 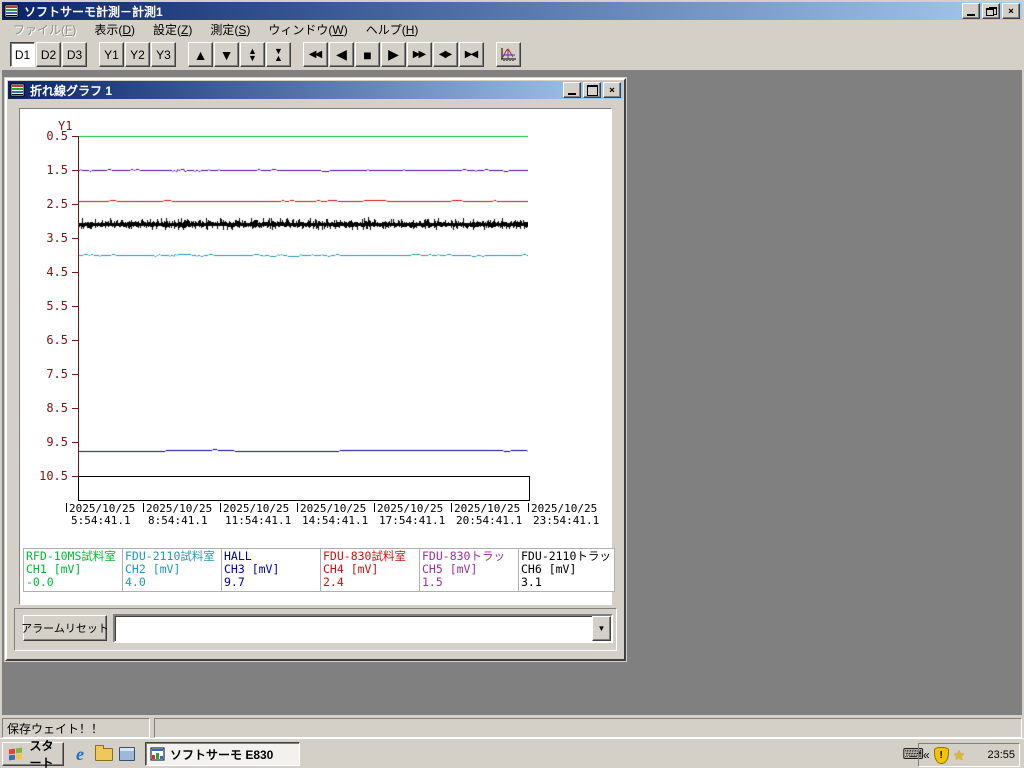 What do you see at coordinates (941, 755) in the screenshot?
I see `security-shield-icon: !` at bounding box center [941, 755].